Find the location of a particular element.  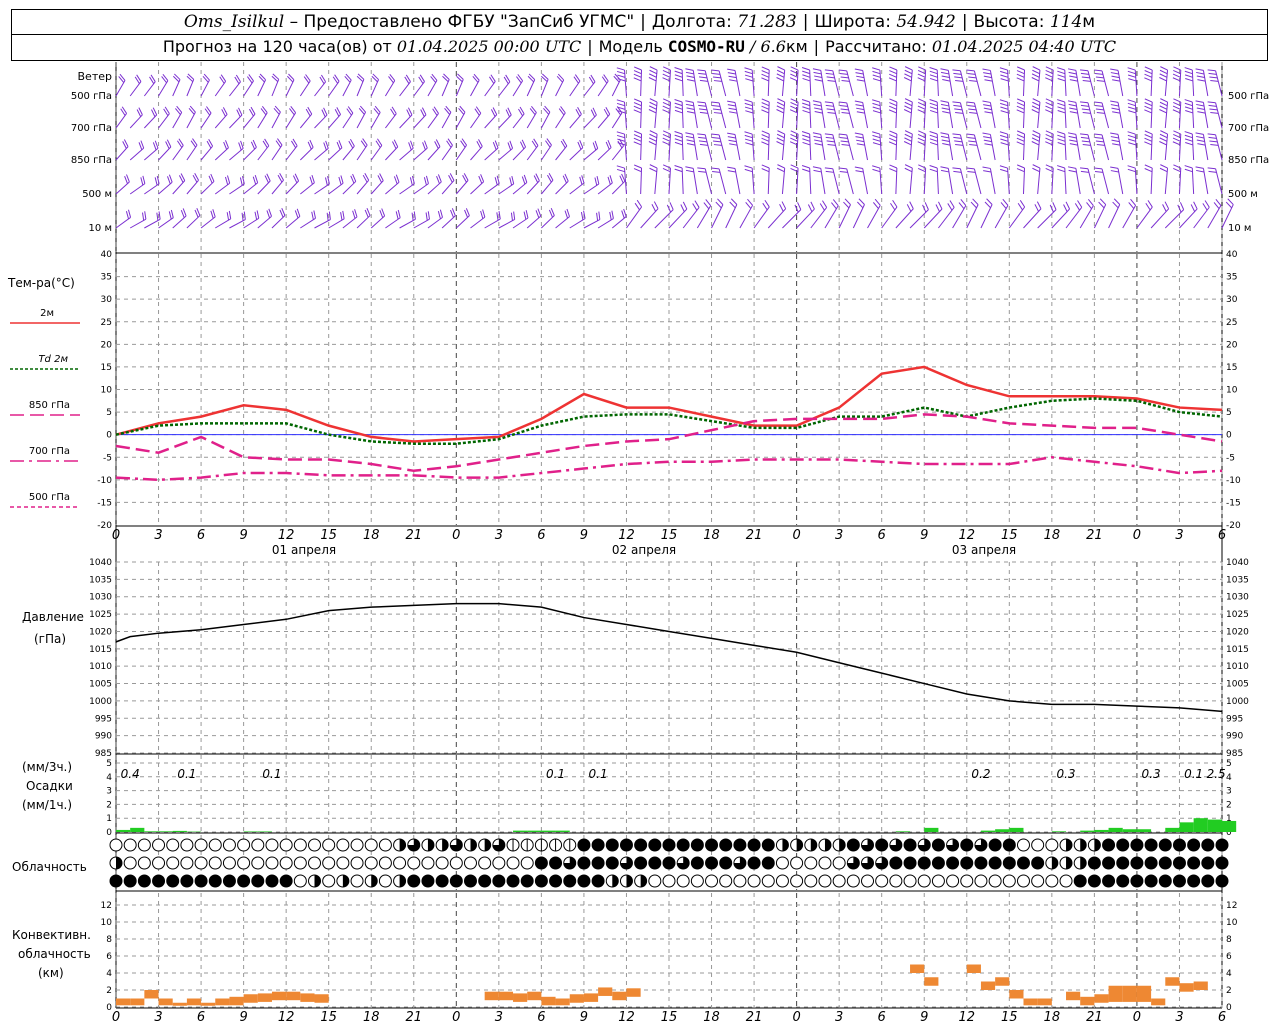

pressure-title: Давление is located at coordinates (53, 617).